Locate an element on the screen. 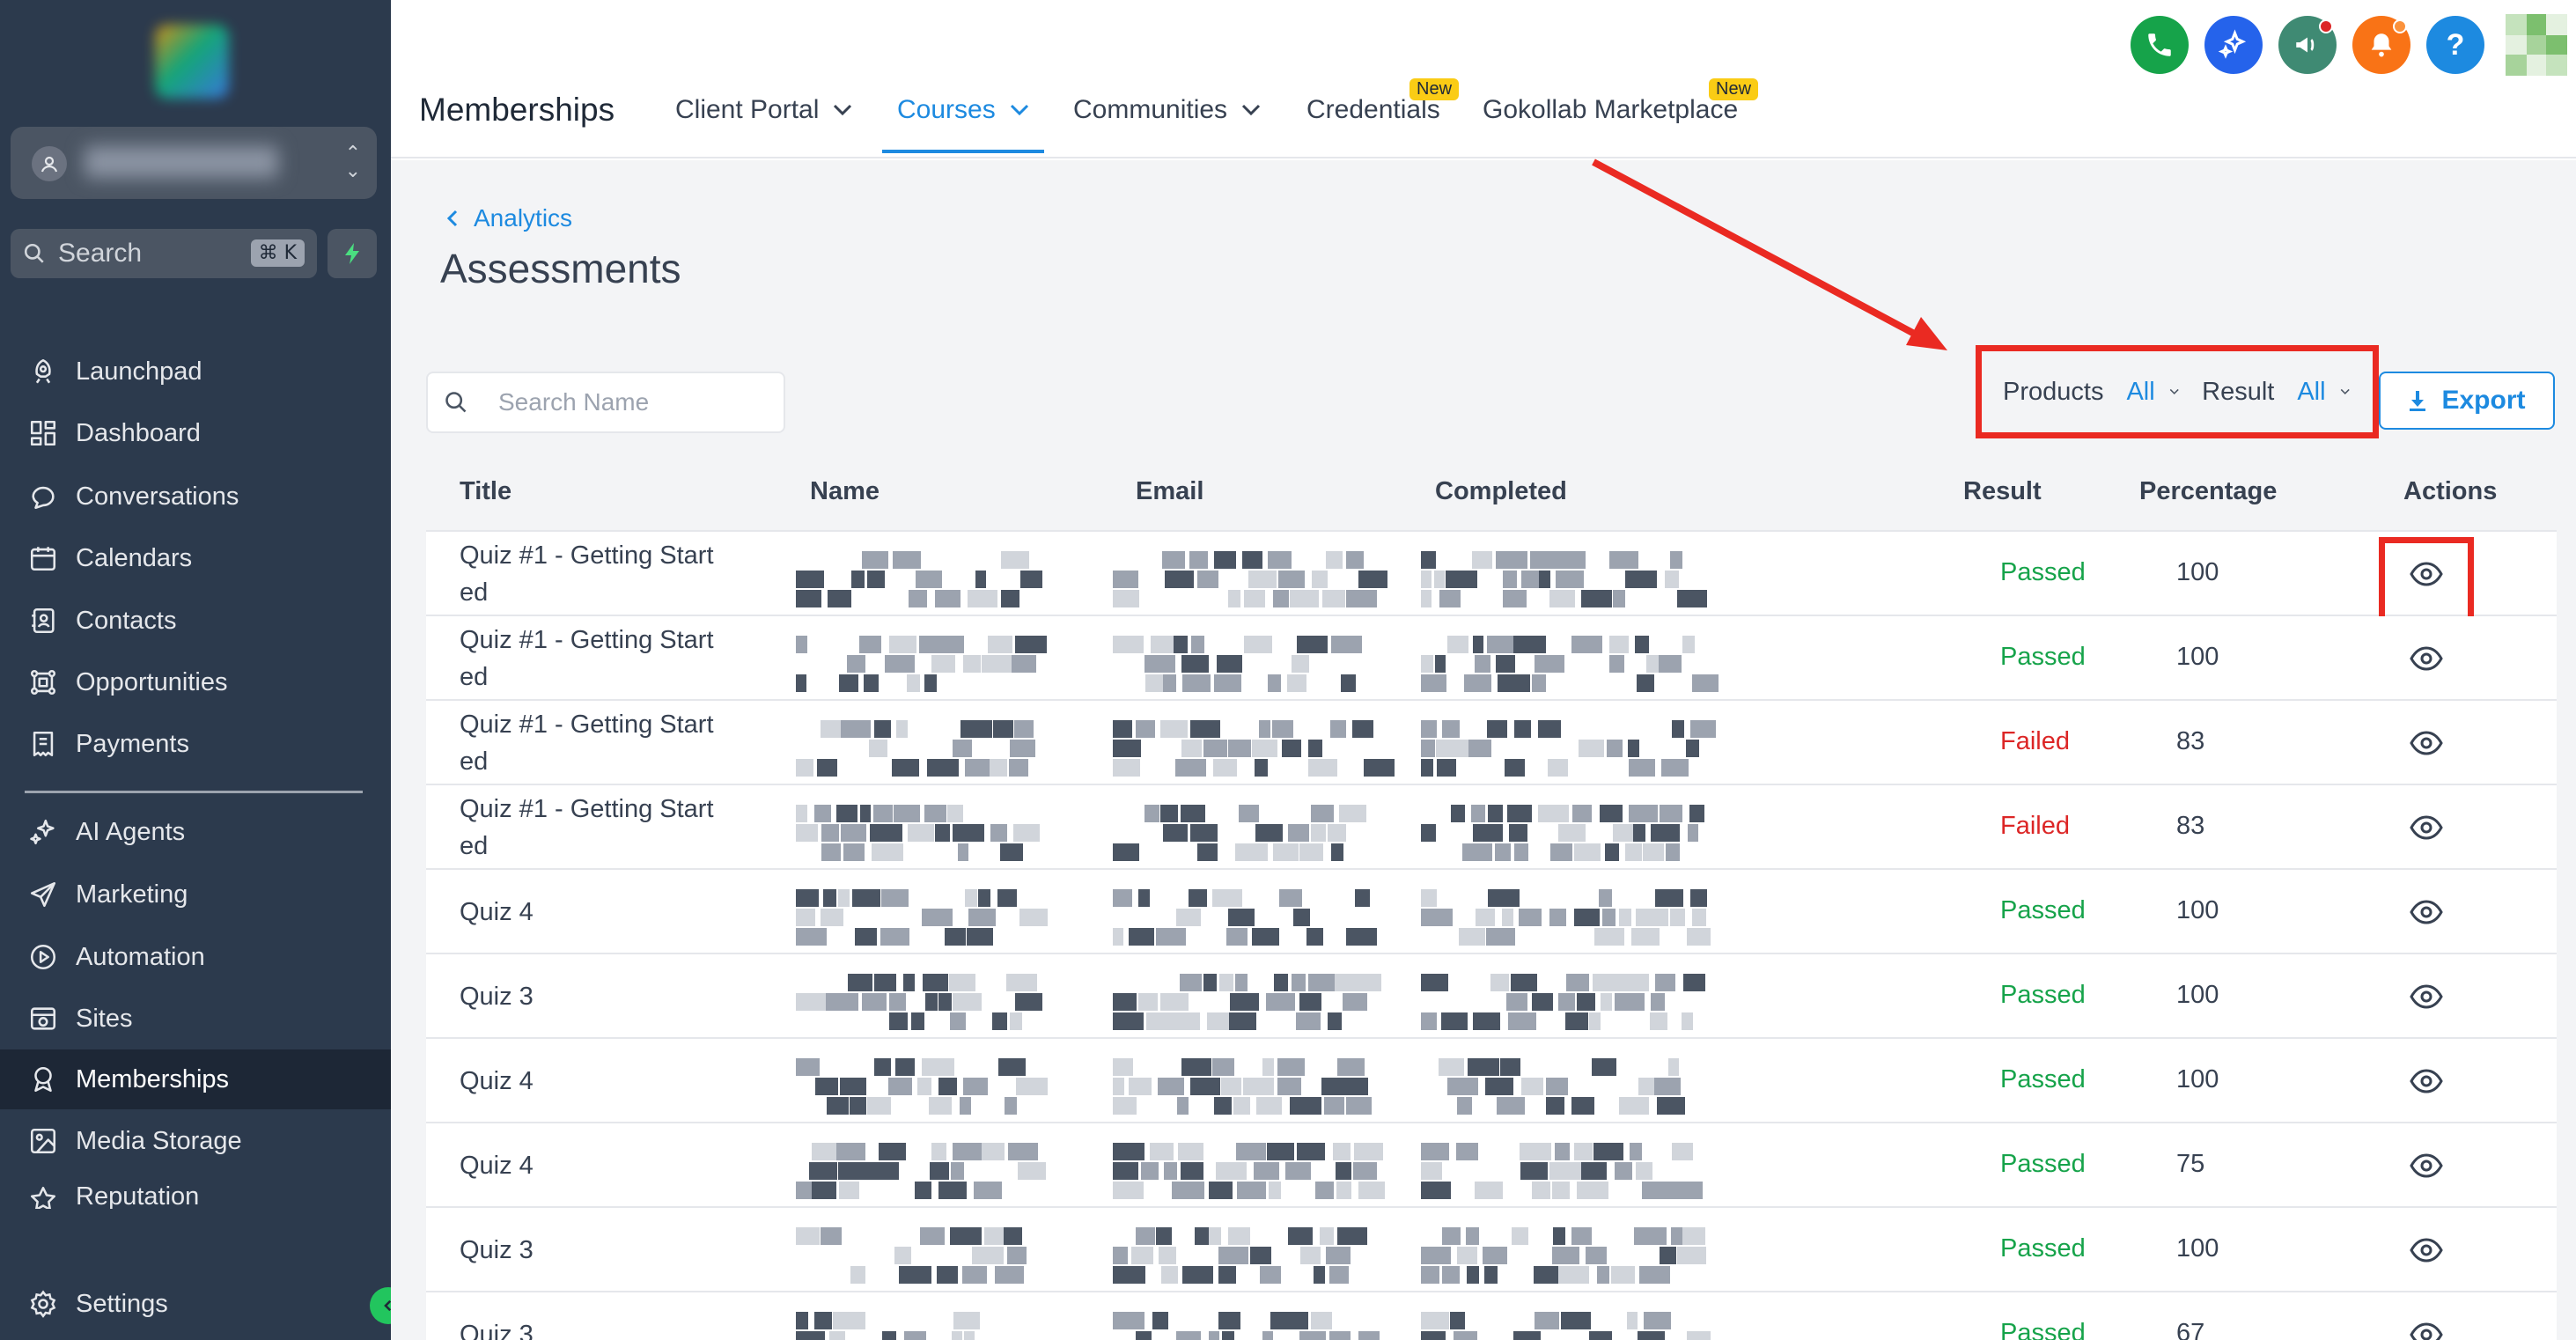  page-title: Assessments is located at coordinates (561, 268).